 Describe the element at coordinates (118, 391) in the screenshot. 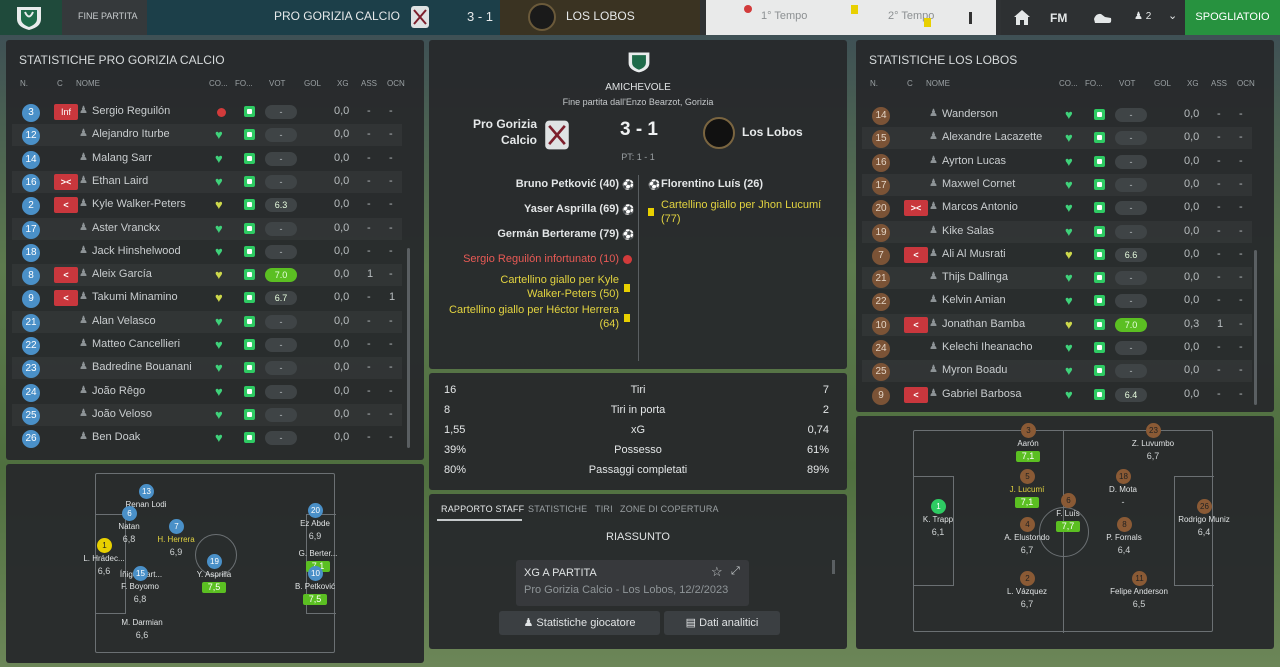

I see `player-name: João Rêgo` at that location.